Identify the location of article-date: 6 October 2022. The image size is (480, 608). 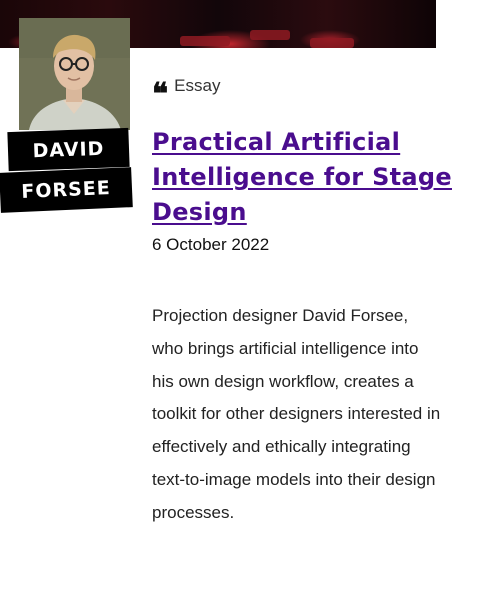
(211, 244).